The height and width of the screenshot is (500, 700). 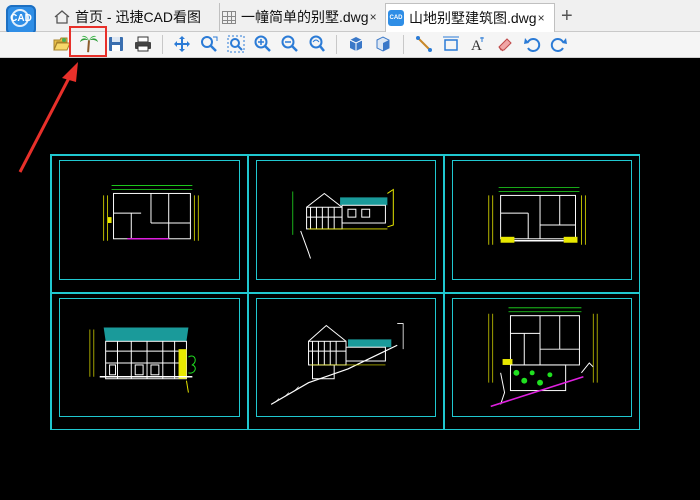 What do you see at coordinates (88, 41) in the screenshot?
I see `highlight-box` at bounding box center [88, 41].